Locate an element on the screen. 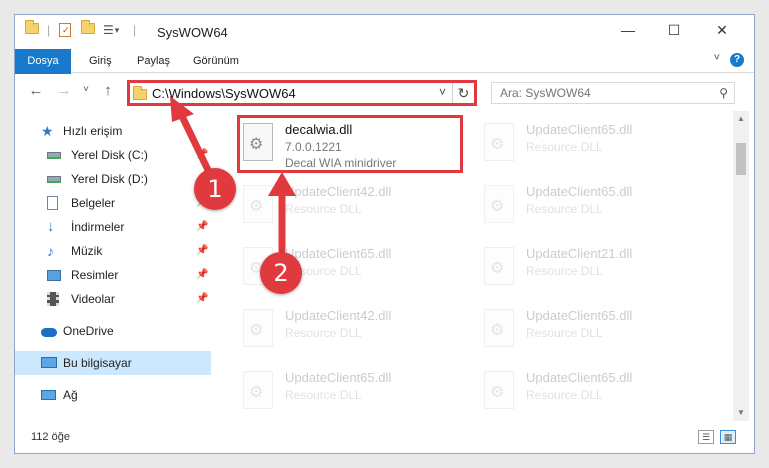 This screenshot has width=769, height=468. sidebar-item-label: Hızlı erişim is located at coordinates (93, 131).